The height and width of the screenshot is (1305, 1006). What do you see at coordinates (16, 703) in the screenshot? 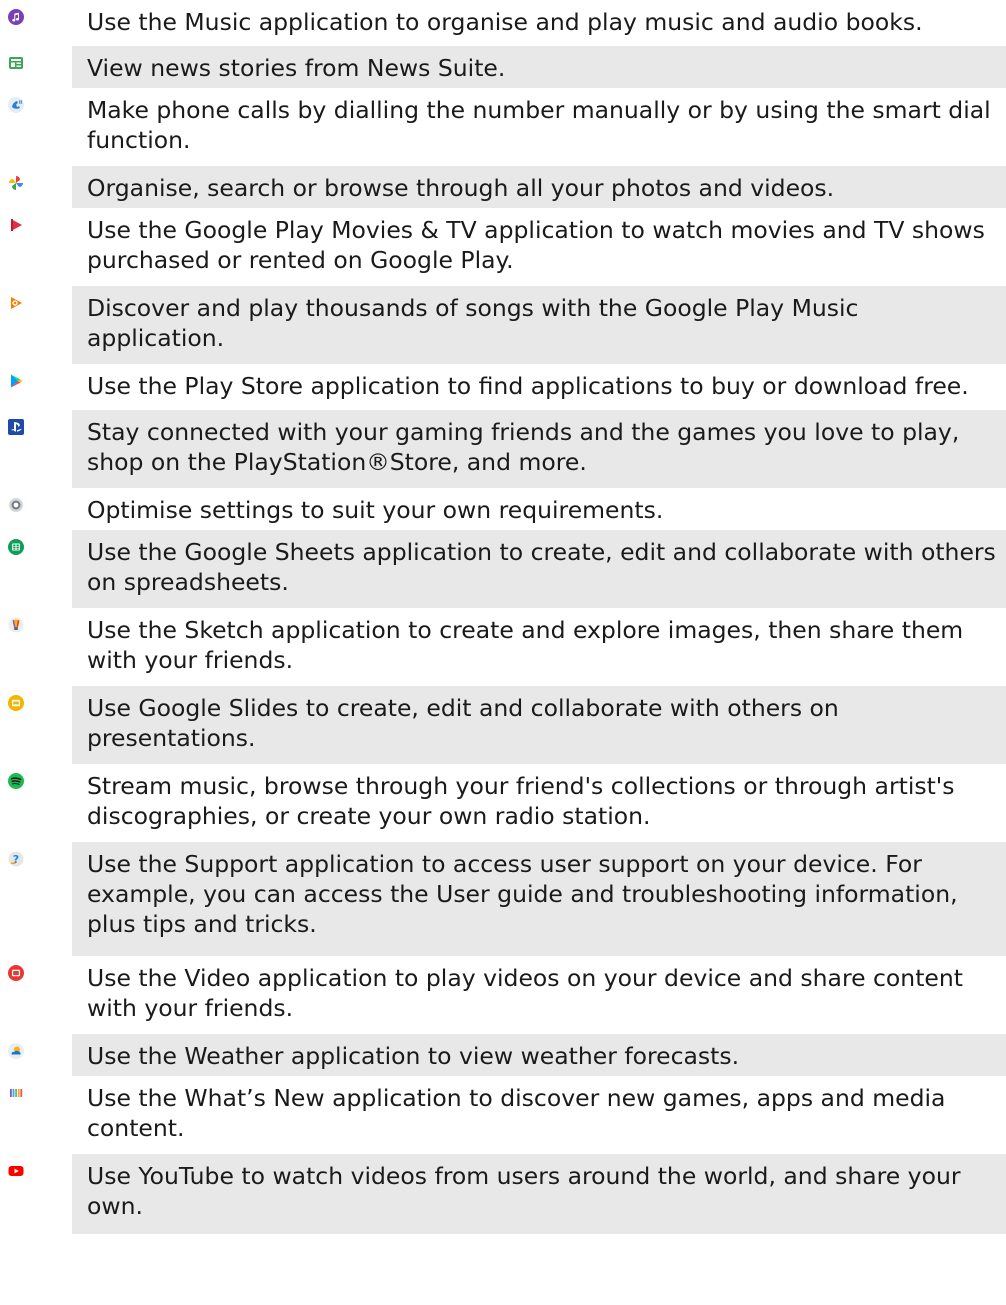
I see `google-slides-icon` at bounding box center [16, 703].